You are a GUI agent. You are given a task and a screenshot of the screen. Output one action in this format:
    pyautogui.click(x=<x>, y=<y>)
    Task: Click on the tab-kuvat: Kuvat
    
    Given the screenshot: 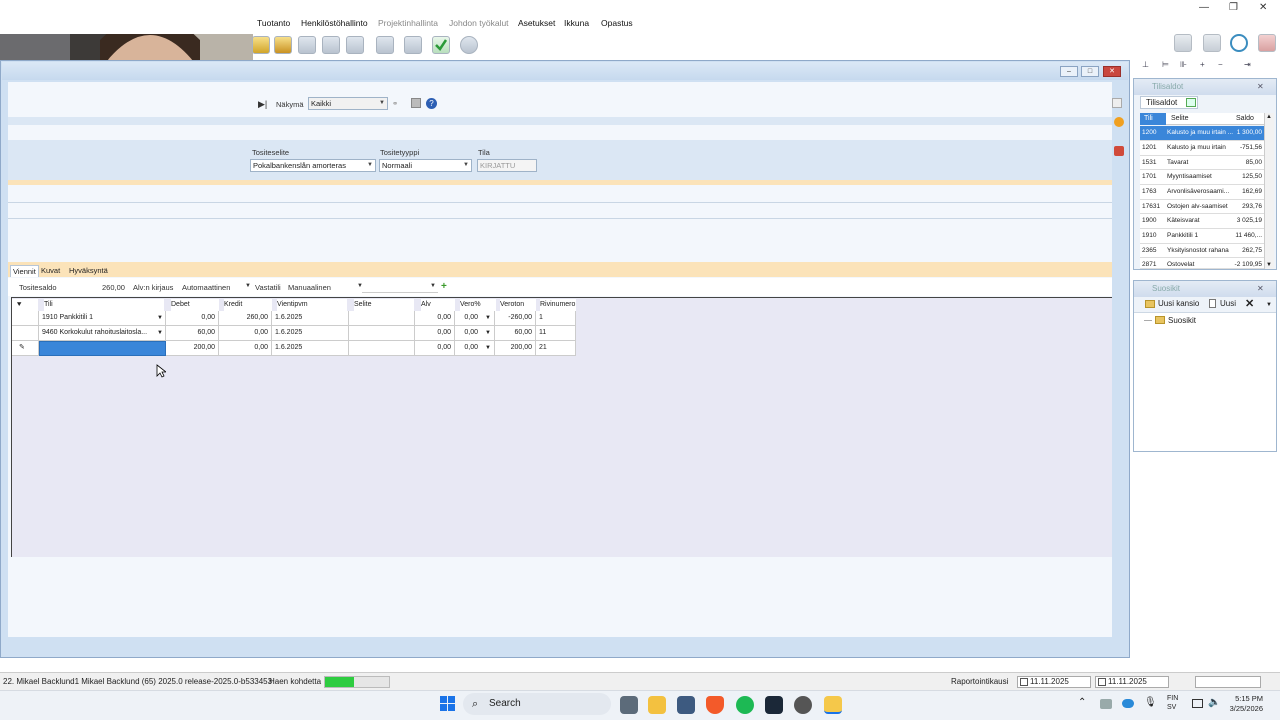 What is the action you would take?
    pyautogui.click(x=50, y=271)
    